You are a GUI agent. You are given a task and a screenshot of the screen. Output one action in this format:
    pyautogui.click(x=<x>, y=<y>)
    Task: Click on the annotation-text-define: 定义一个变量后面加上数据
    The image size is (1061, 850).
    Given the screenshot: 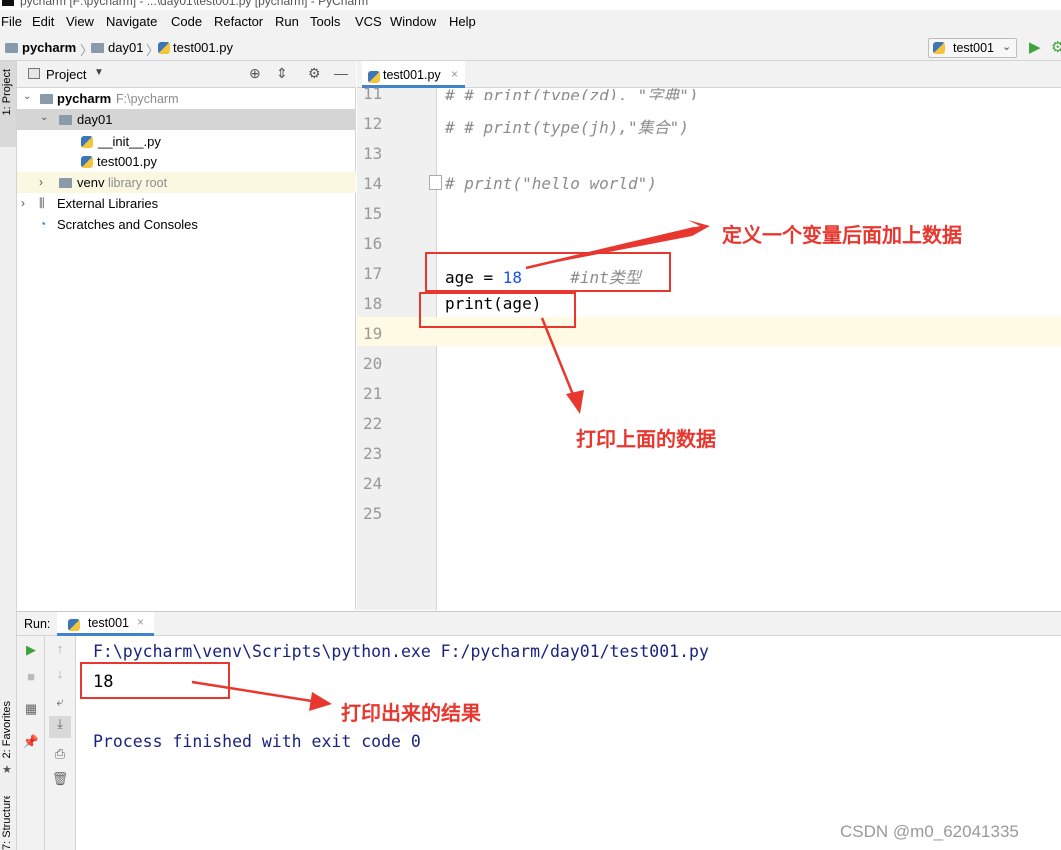 What is the action you would take?
    pyautogui.click(x=842, y=236)
    